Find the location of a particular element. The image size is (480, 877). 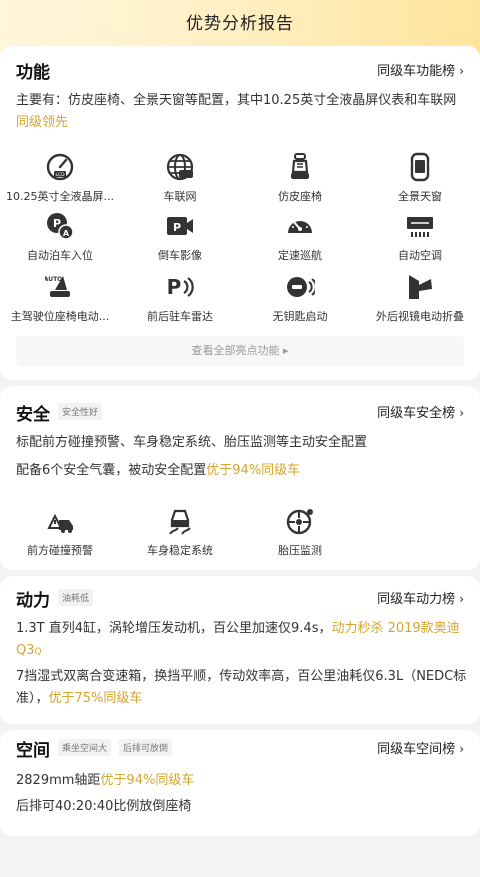

leather-seat-icon is located at coordinates (300, 167).